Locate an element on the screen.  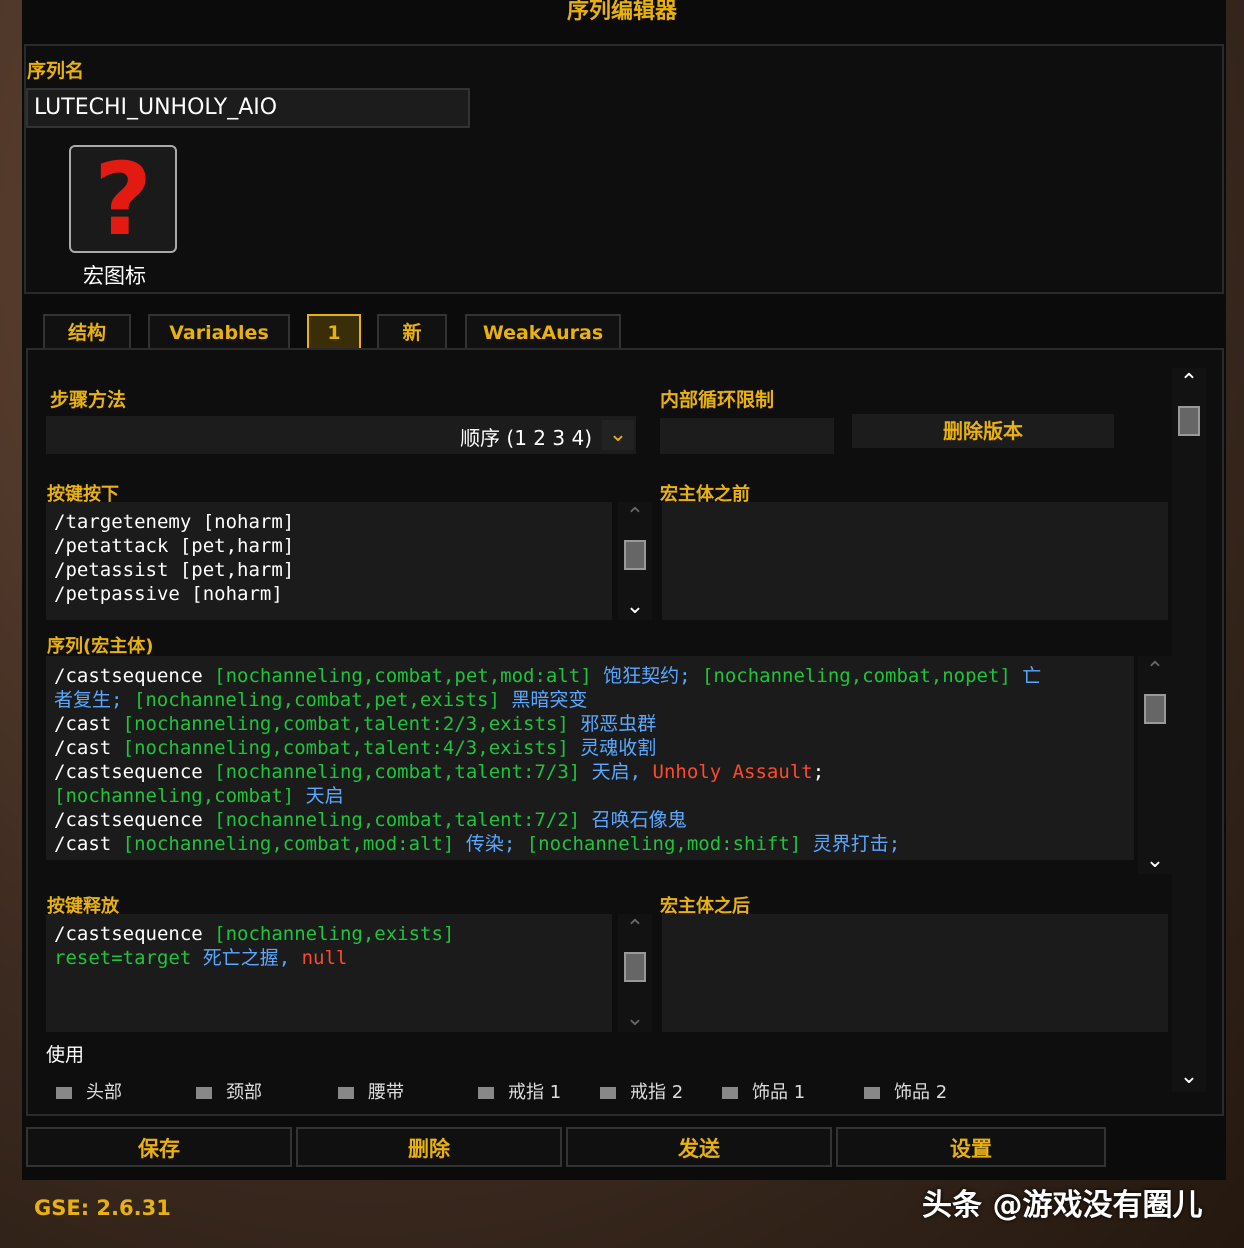
code-token: 饱狂契约; is located at coordinates (652, 676).